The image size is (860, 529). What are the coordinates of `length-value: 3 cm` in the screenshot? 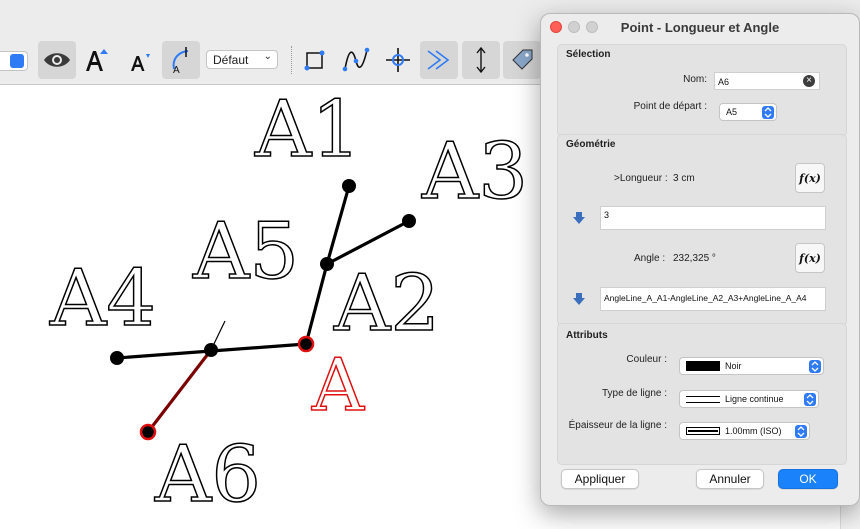 It's located at (684, 178).